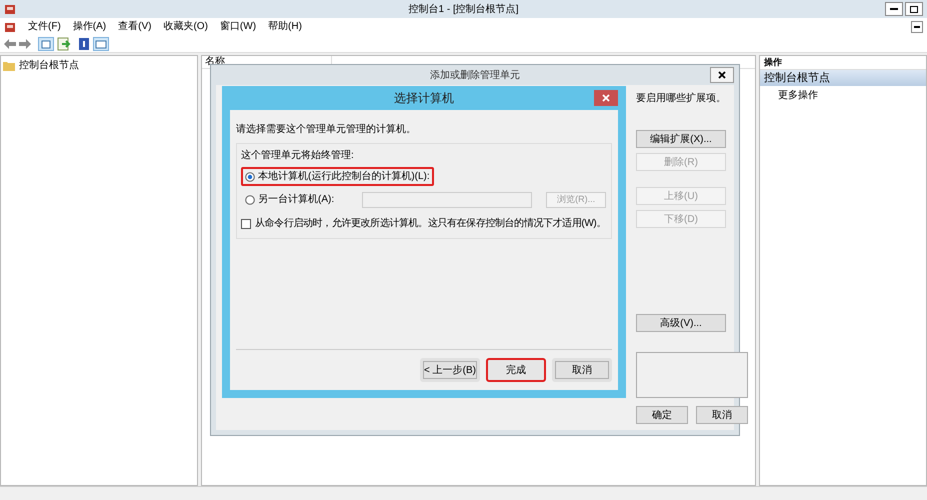 The image size is (927, 500). What do you see at coordinates (424, 98) in the screenshot?
I see `dialog-title: 选择计算机` at bounding box center [424, 98].